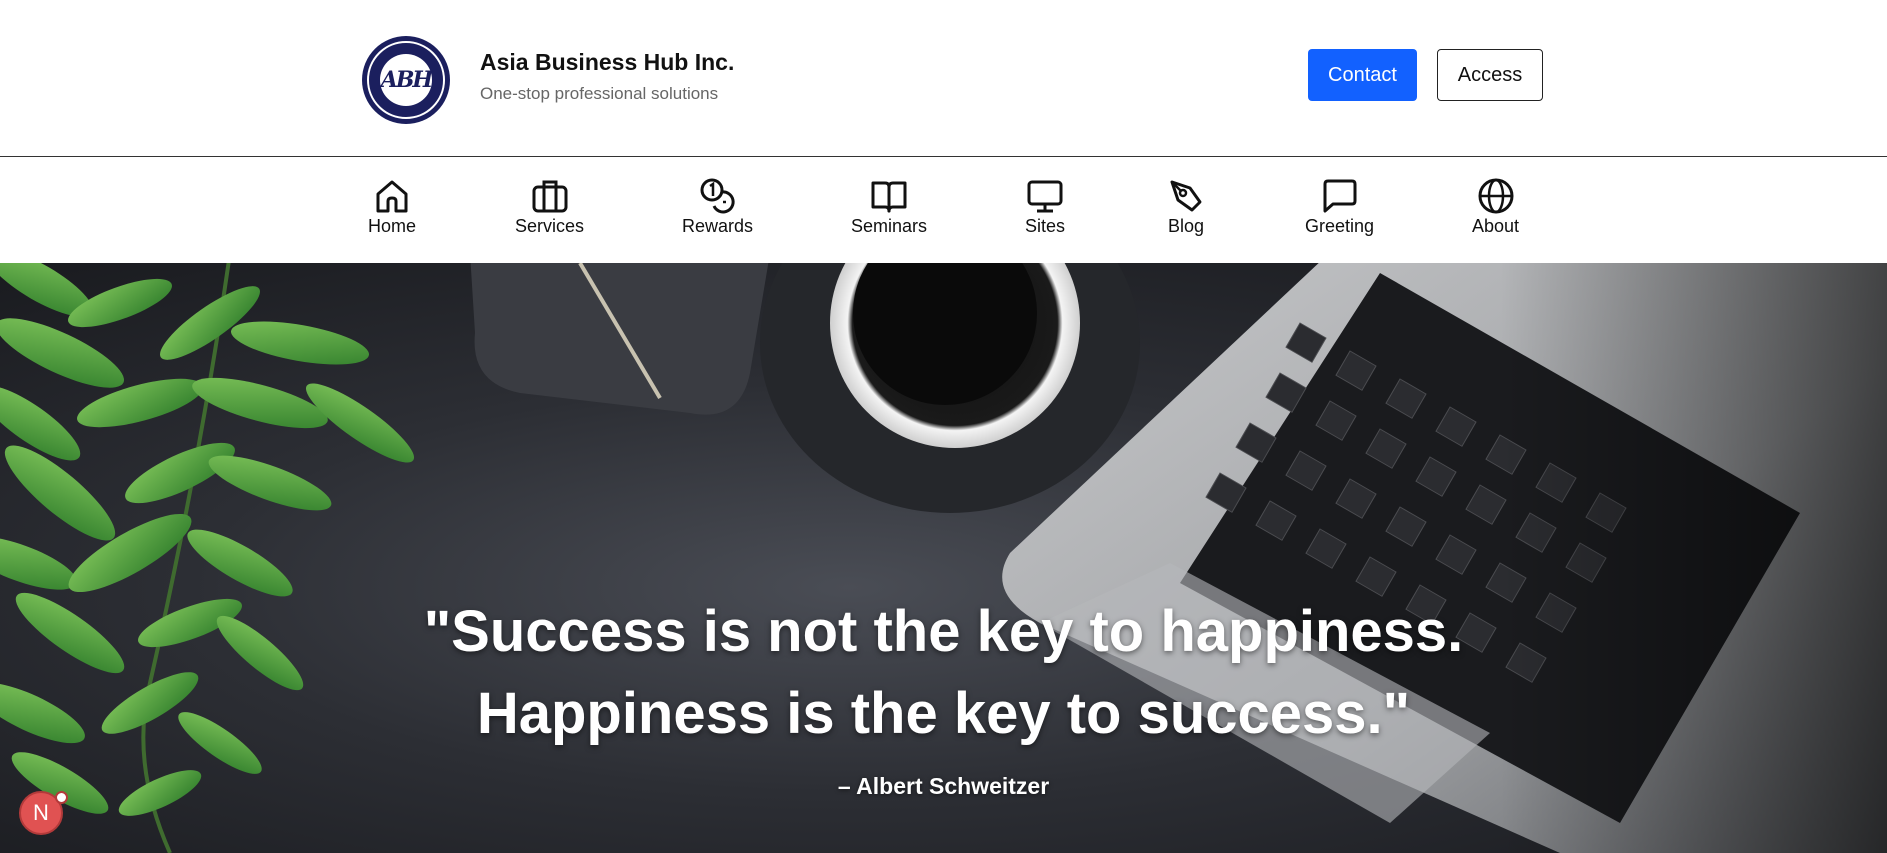 This screenshot has width=1887, height=853. What do you see at coordinates (1490, 75) in the screenshot?
I see `access-button: Access` at bounding box center [1490, 75].